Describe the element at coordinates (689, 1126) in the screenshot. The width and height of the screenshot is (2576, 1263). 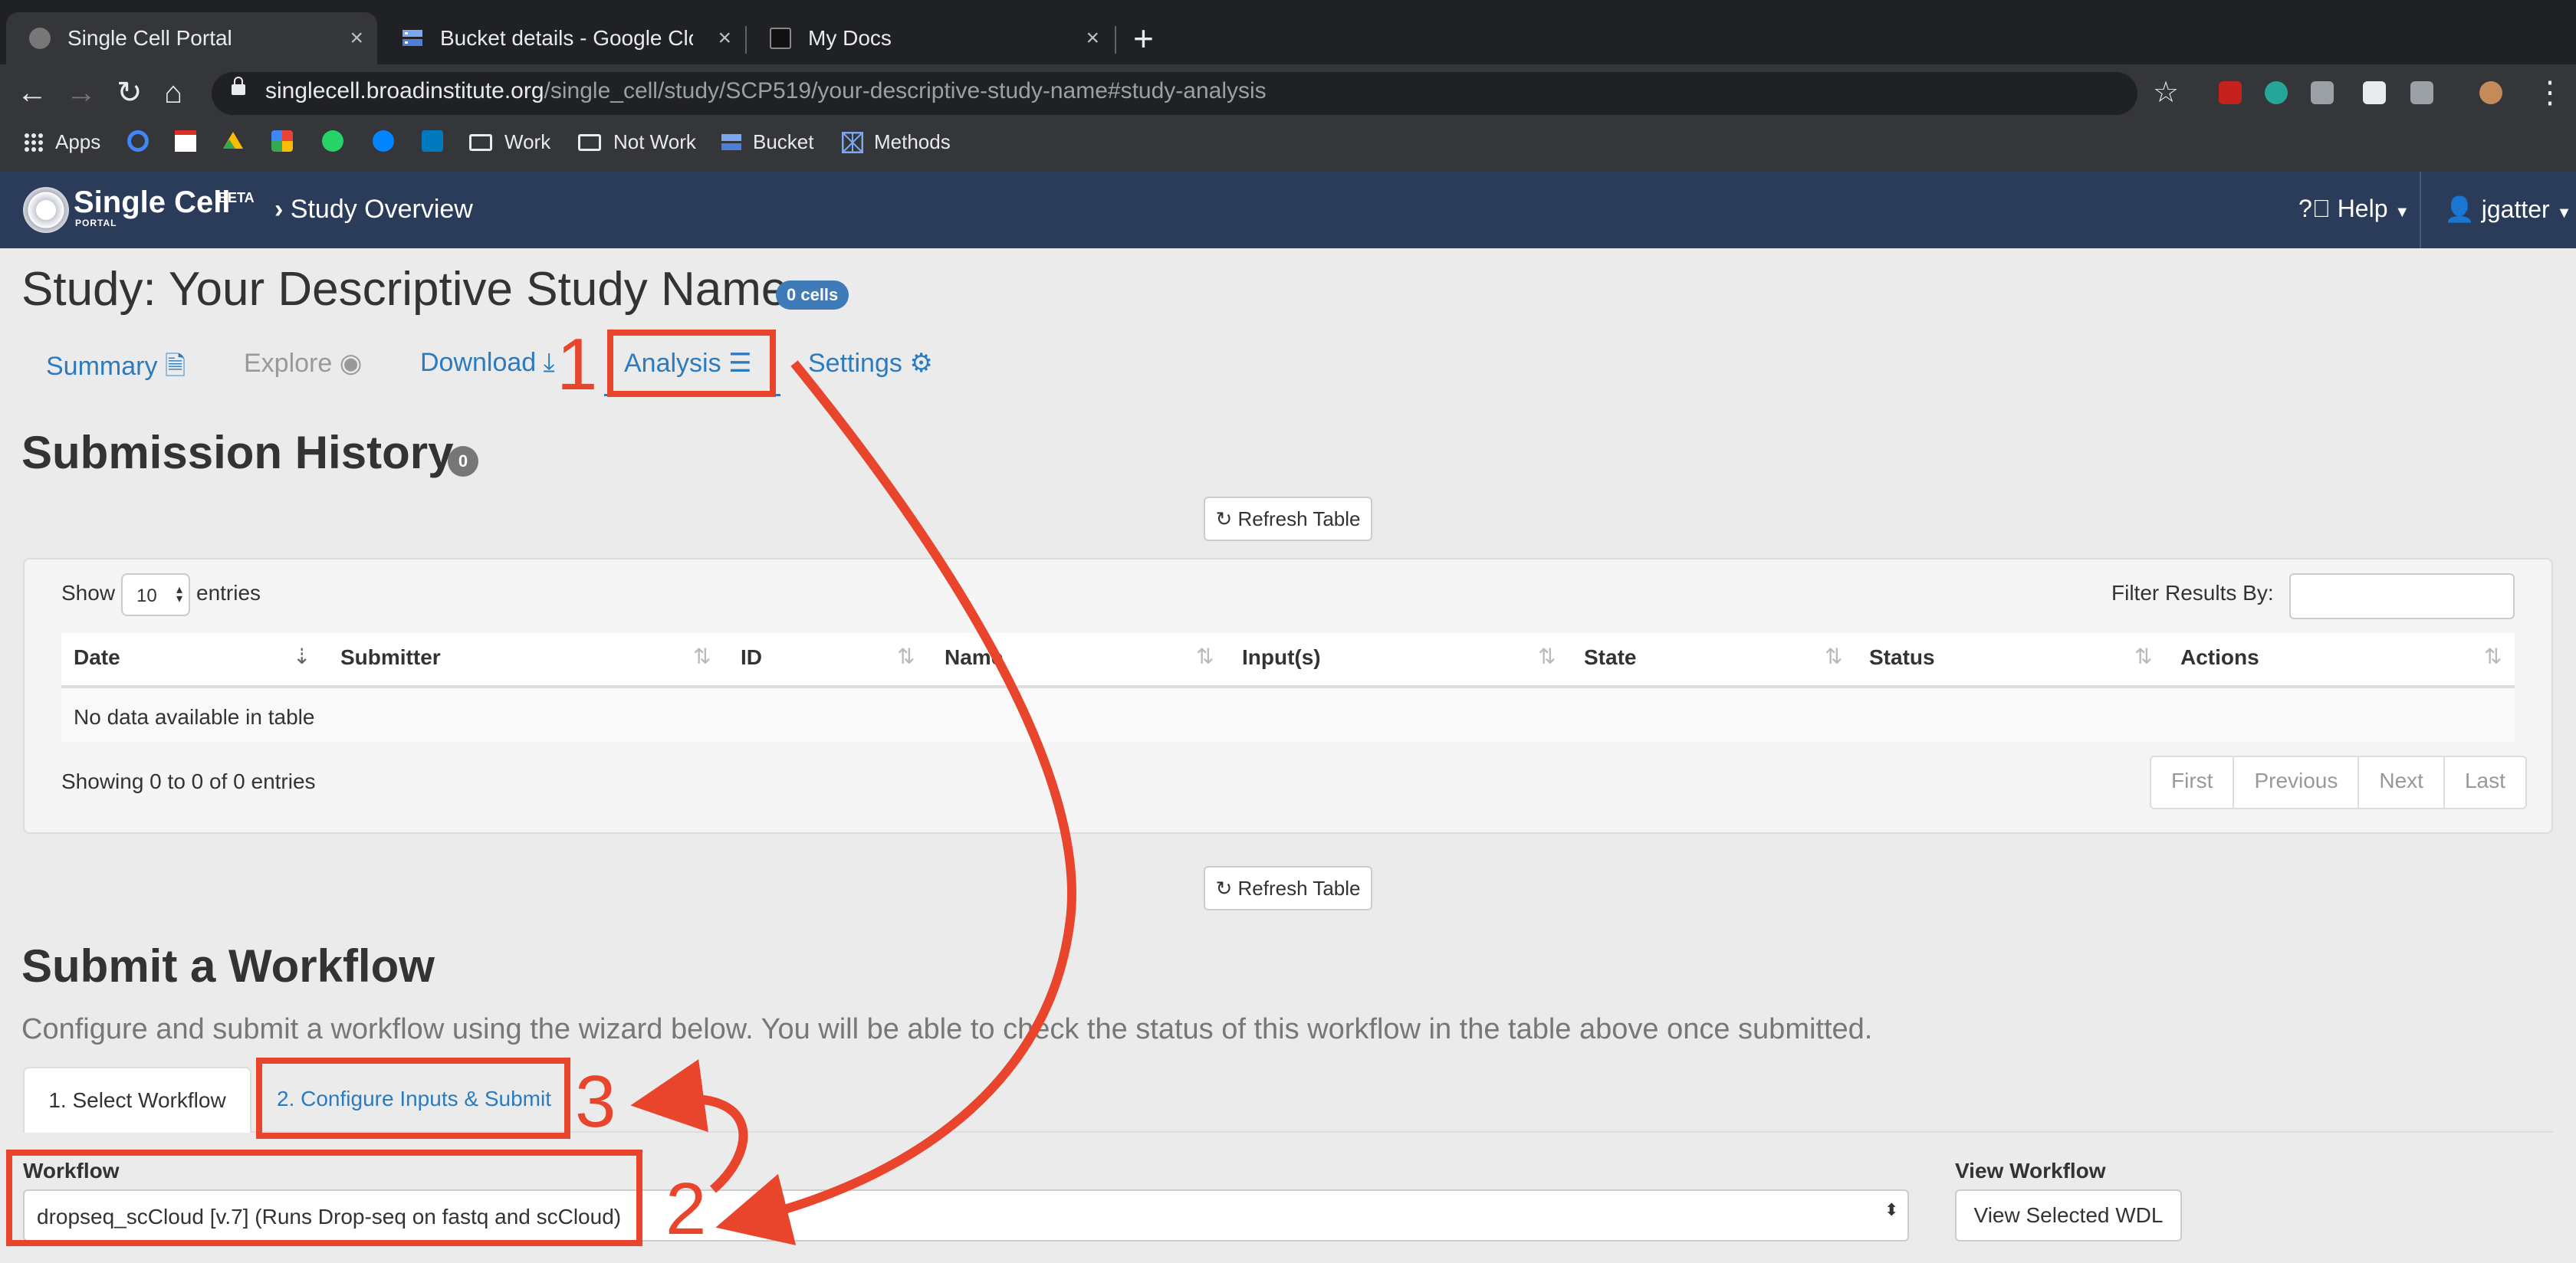
I see `arrow-workflow-to-configure` at that location.